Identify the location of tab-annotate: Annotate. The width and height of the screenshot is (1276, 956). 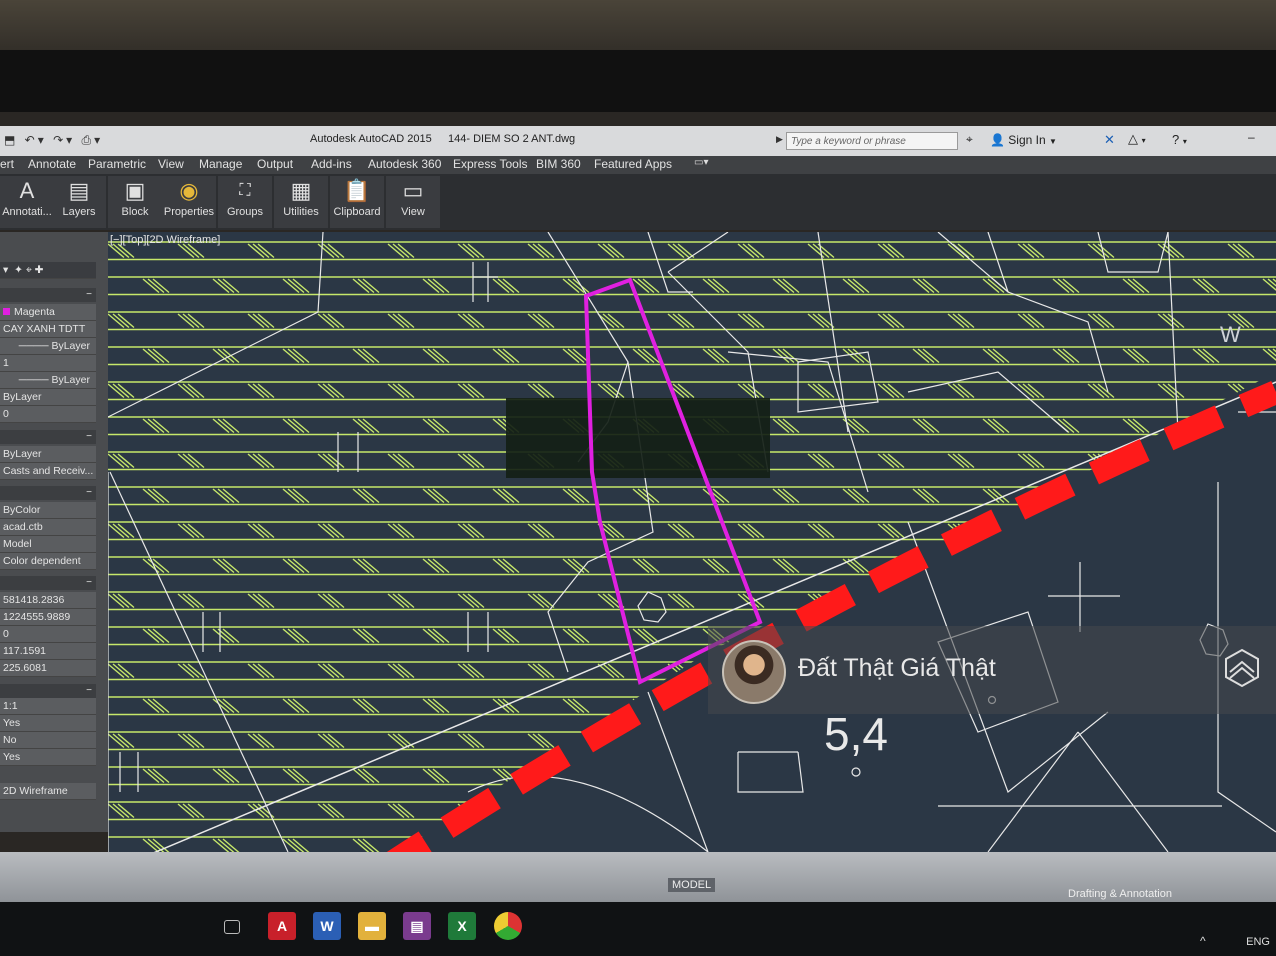
(52, 164).